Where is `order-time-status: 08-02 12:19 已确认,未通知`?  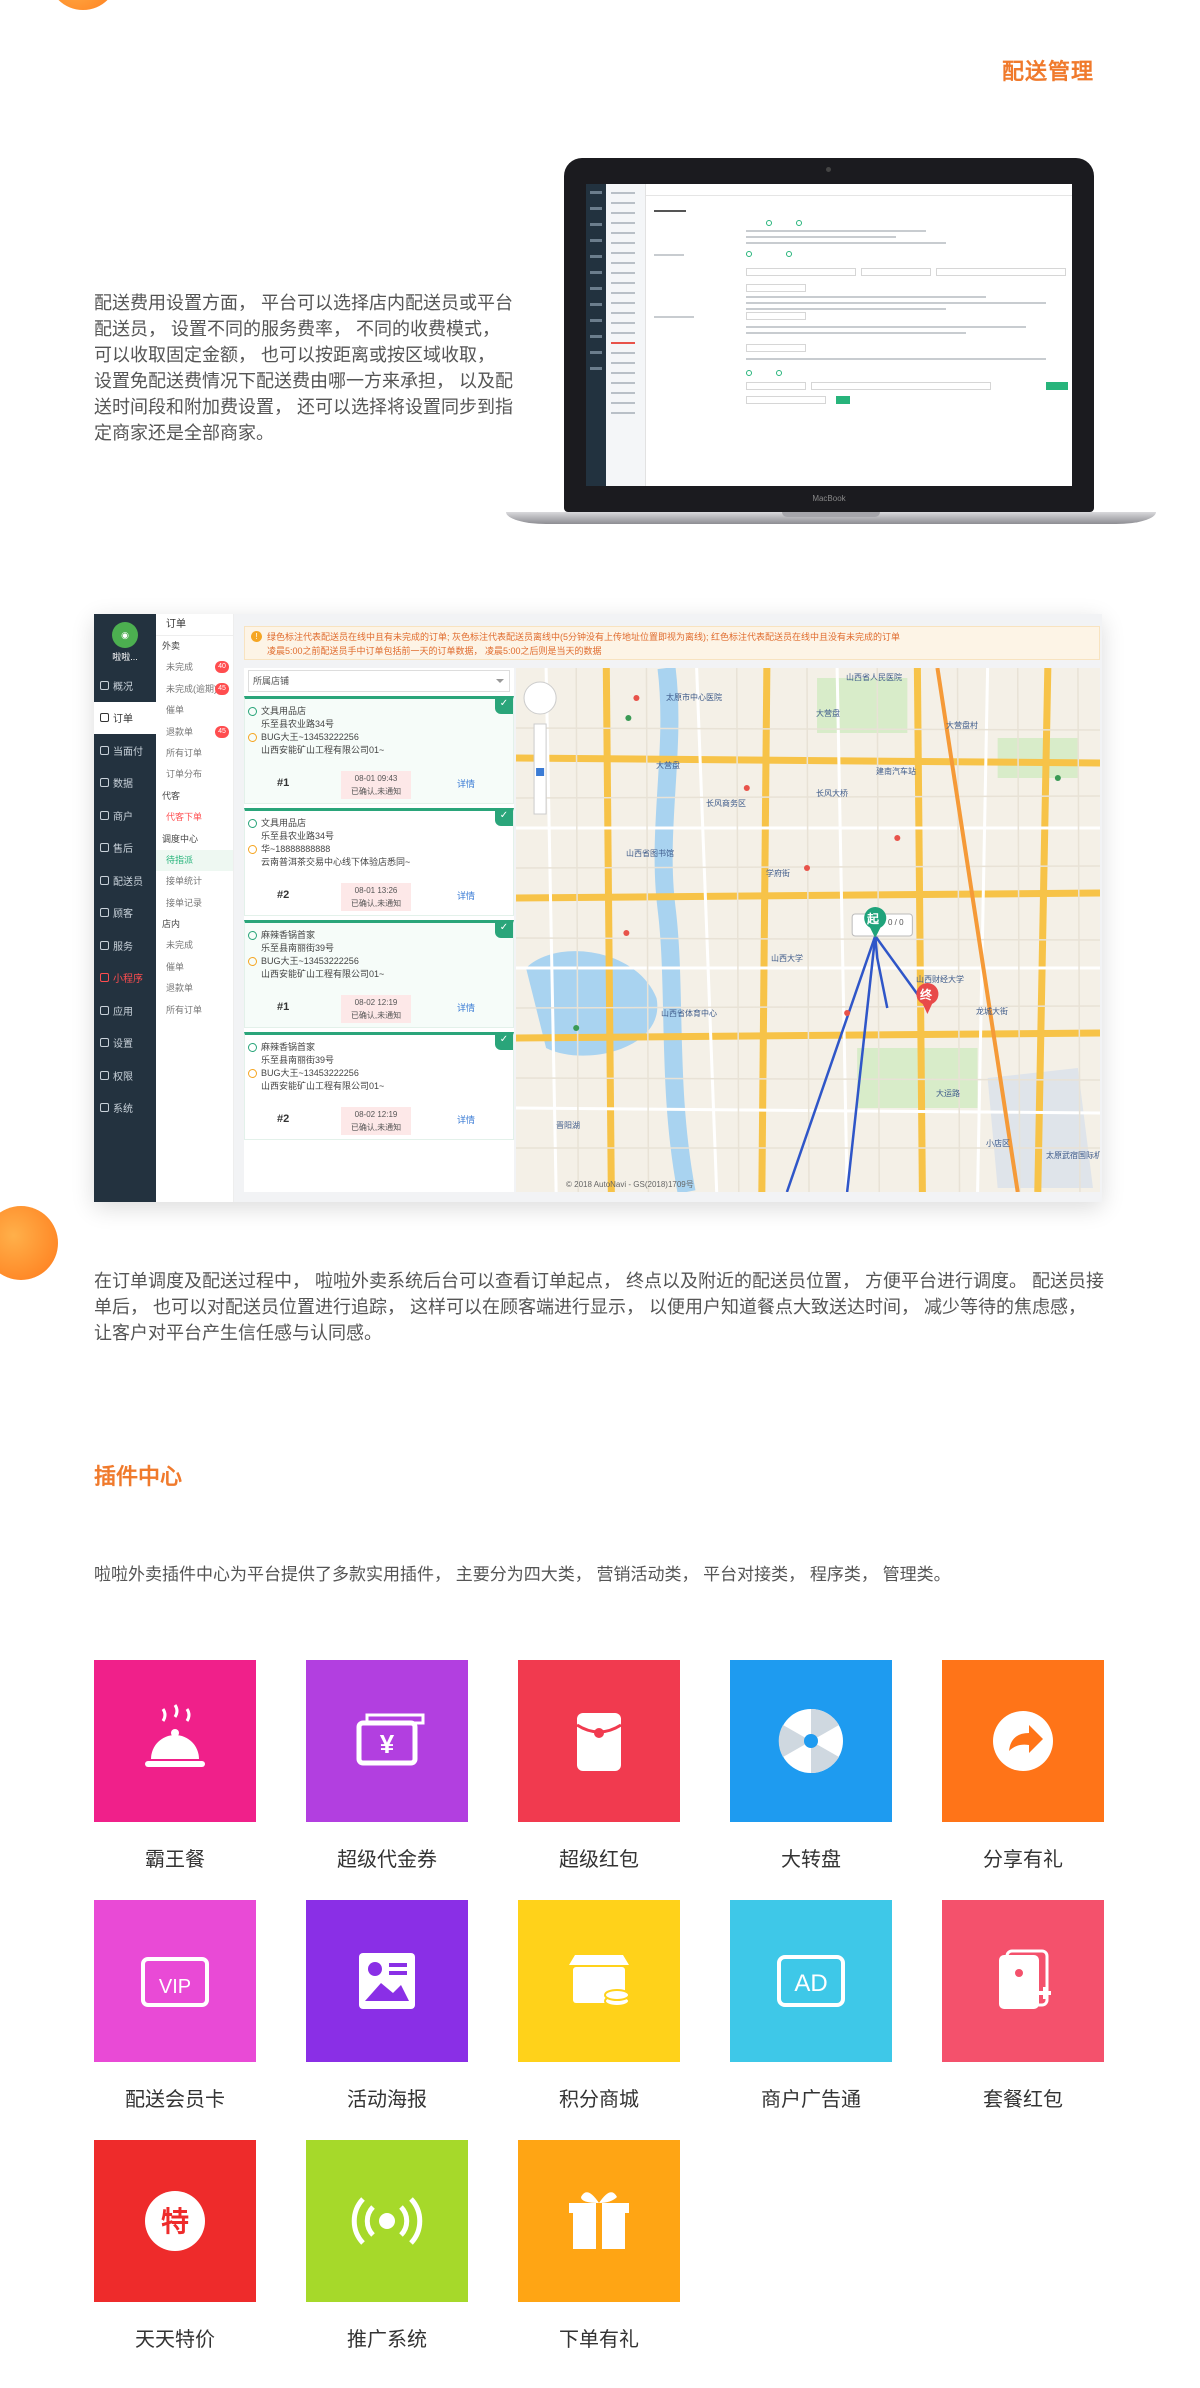
order-time-status: 08-02 12:19 已确认,未通知 is located at coordinates (376, 1121).